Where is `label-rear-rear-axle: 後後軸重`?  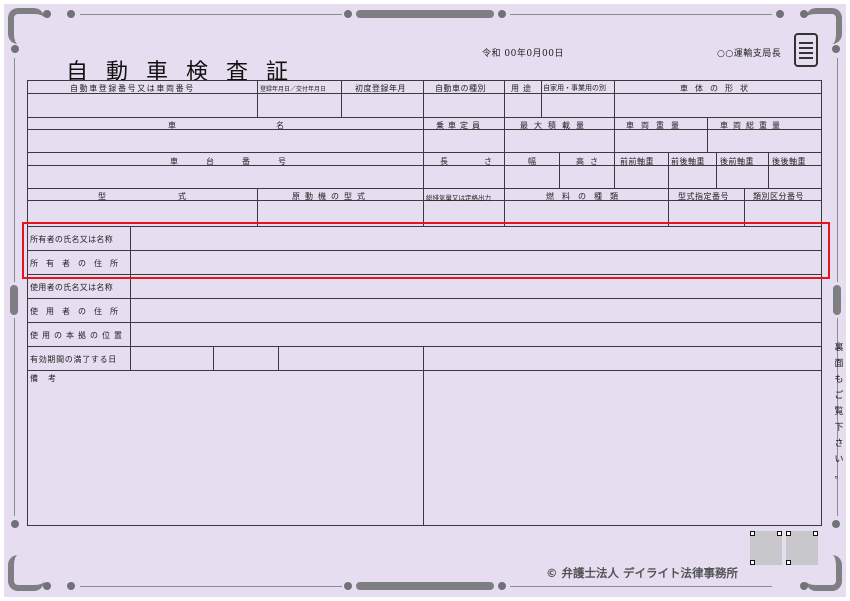
label-rear-rear-axle: 後後軸重 is located at coordinates (789, 161).